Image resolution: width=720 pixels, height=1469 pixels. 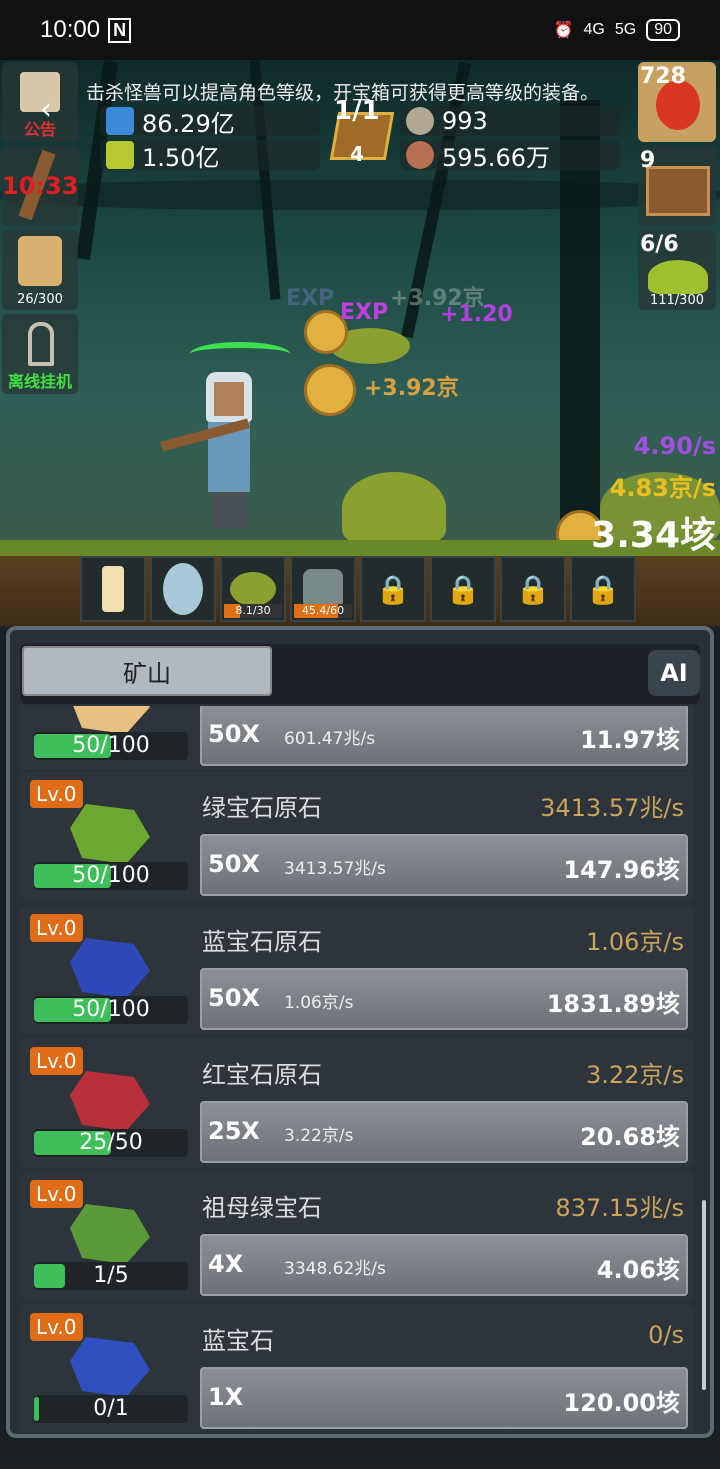 What do you see at coordinates (625, 29) in the screenshot?
I see `signal-5g-icon: 5G` at bounding box center [625, 29].